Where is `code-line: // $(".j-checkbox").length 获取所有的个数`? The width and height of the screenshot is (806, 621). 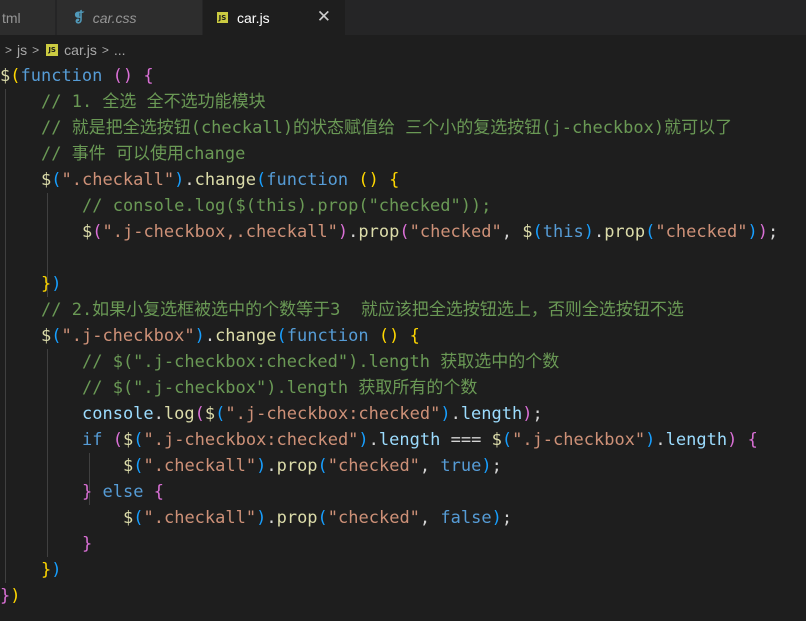
code-line: // $(".j-checkbox").length 获取所有的个数 is located at coordinates (238, 388).